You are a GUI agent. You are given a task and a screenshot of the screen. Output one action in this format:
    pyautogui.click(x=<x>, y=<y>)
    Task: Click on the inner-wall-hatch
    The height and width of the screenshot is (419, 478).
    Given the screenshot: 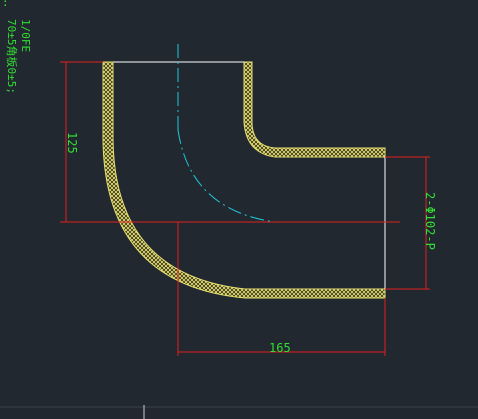 What is the action you would take?
    pyautogui.click(x=314, y=109)
    